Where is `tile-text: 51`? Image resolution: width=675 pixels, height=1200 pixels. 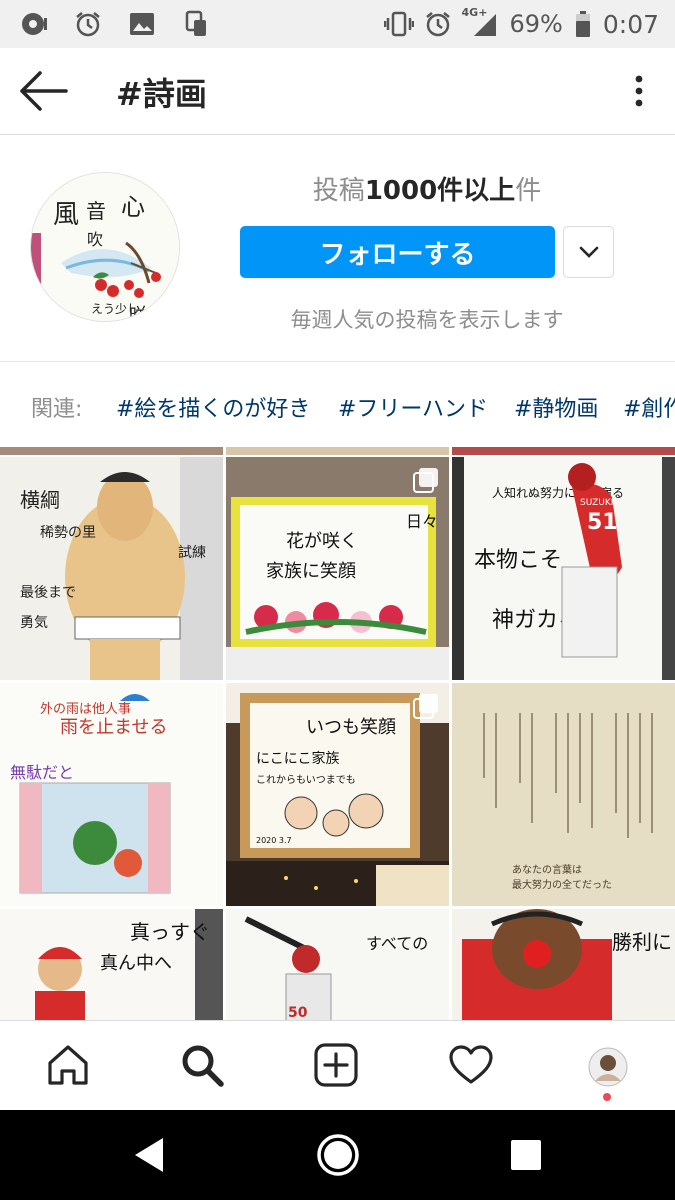 tile-text: 51 is located at coordinates (602, 522).